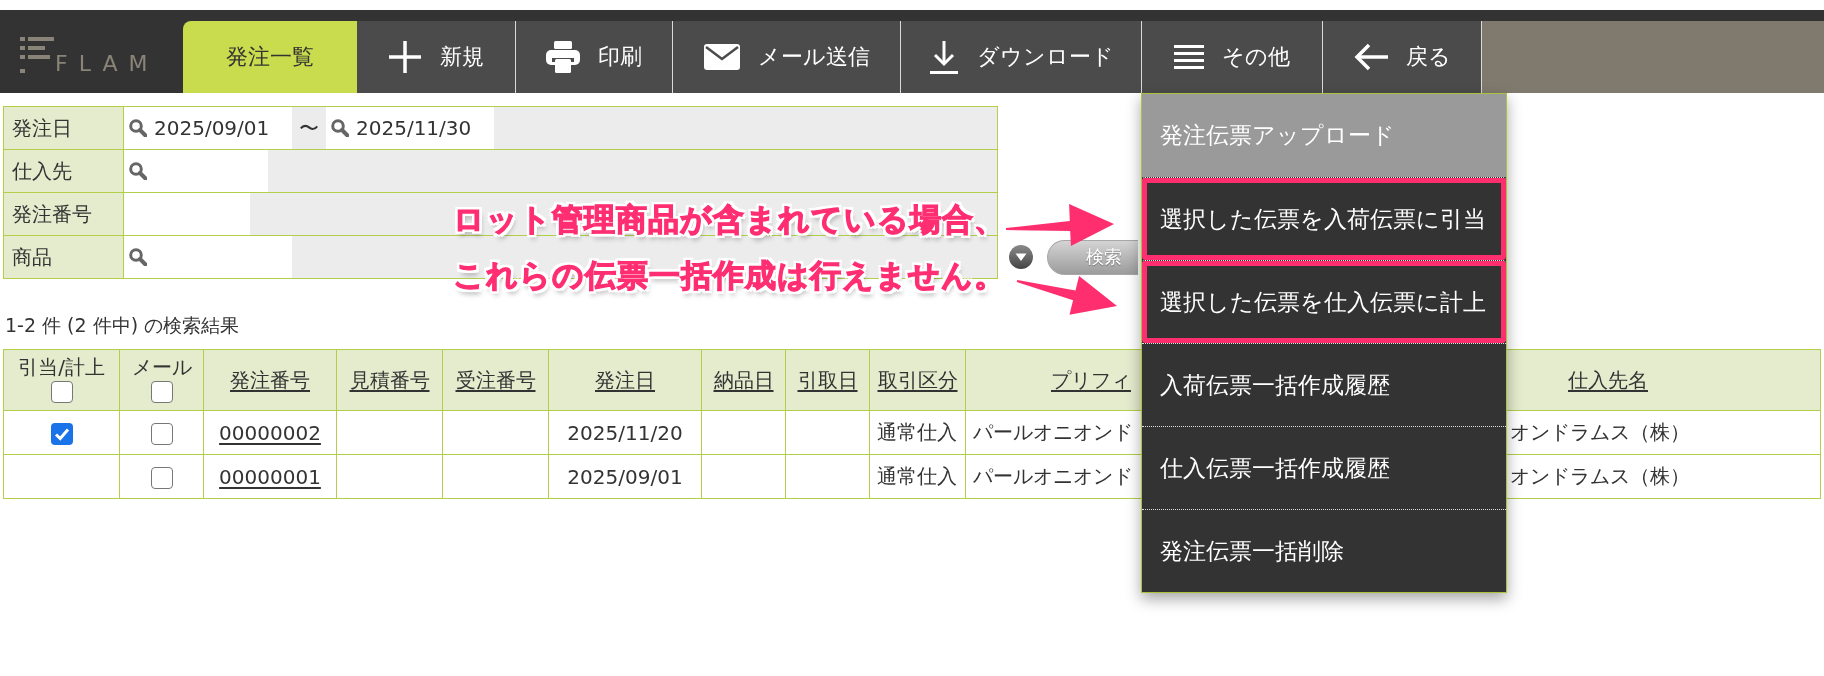  Describe the element at coordinates (917, 379) in the screenshot. I see `sort-link: 取引区分` at that location.